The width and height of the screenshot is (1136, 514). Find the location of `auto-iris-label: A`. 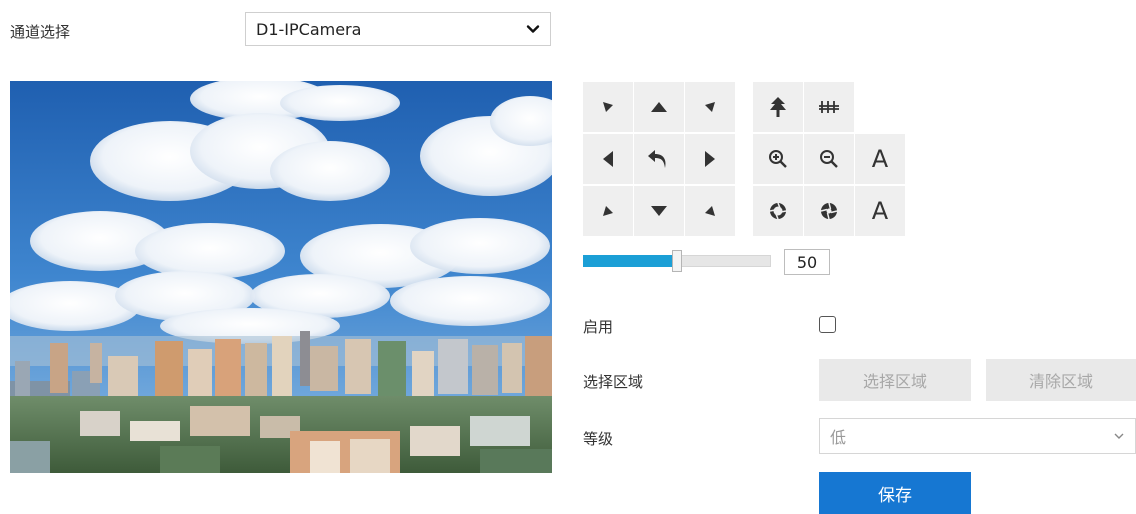

auto-iris-label: A is located at coordinates (880, 211).